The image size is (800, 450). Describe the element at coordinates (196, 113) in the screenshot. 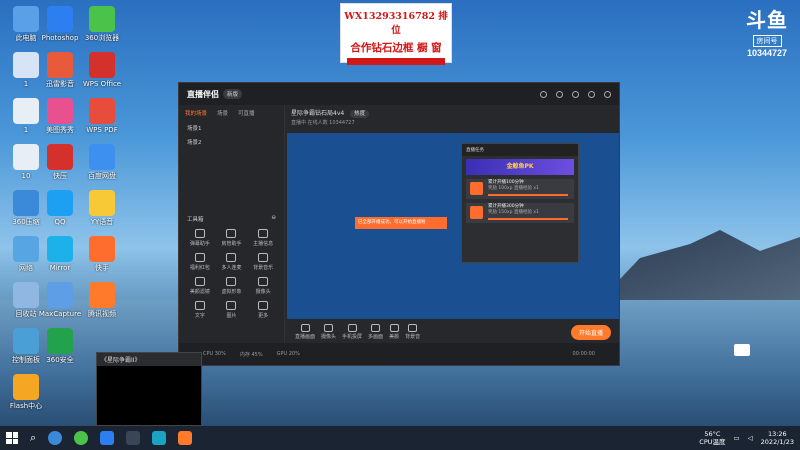

I see `tab-my-scenes: 我的场景` at that location.